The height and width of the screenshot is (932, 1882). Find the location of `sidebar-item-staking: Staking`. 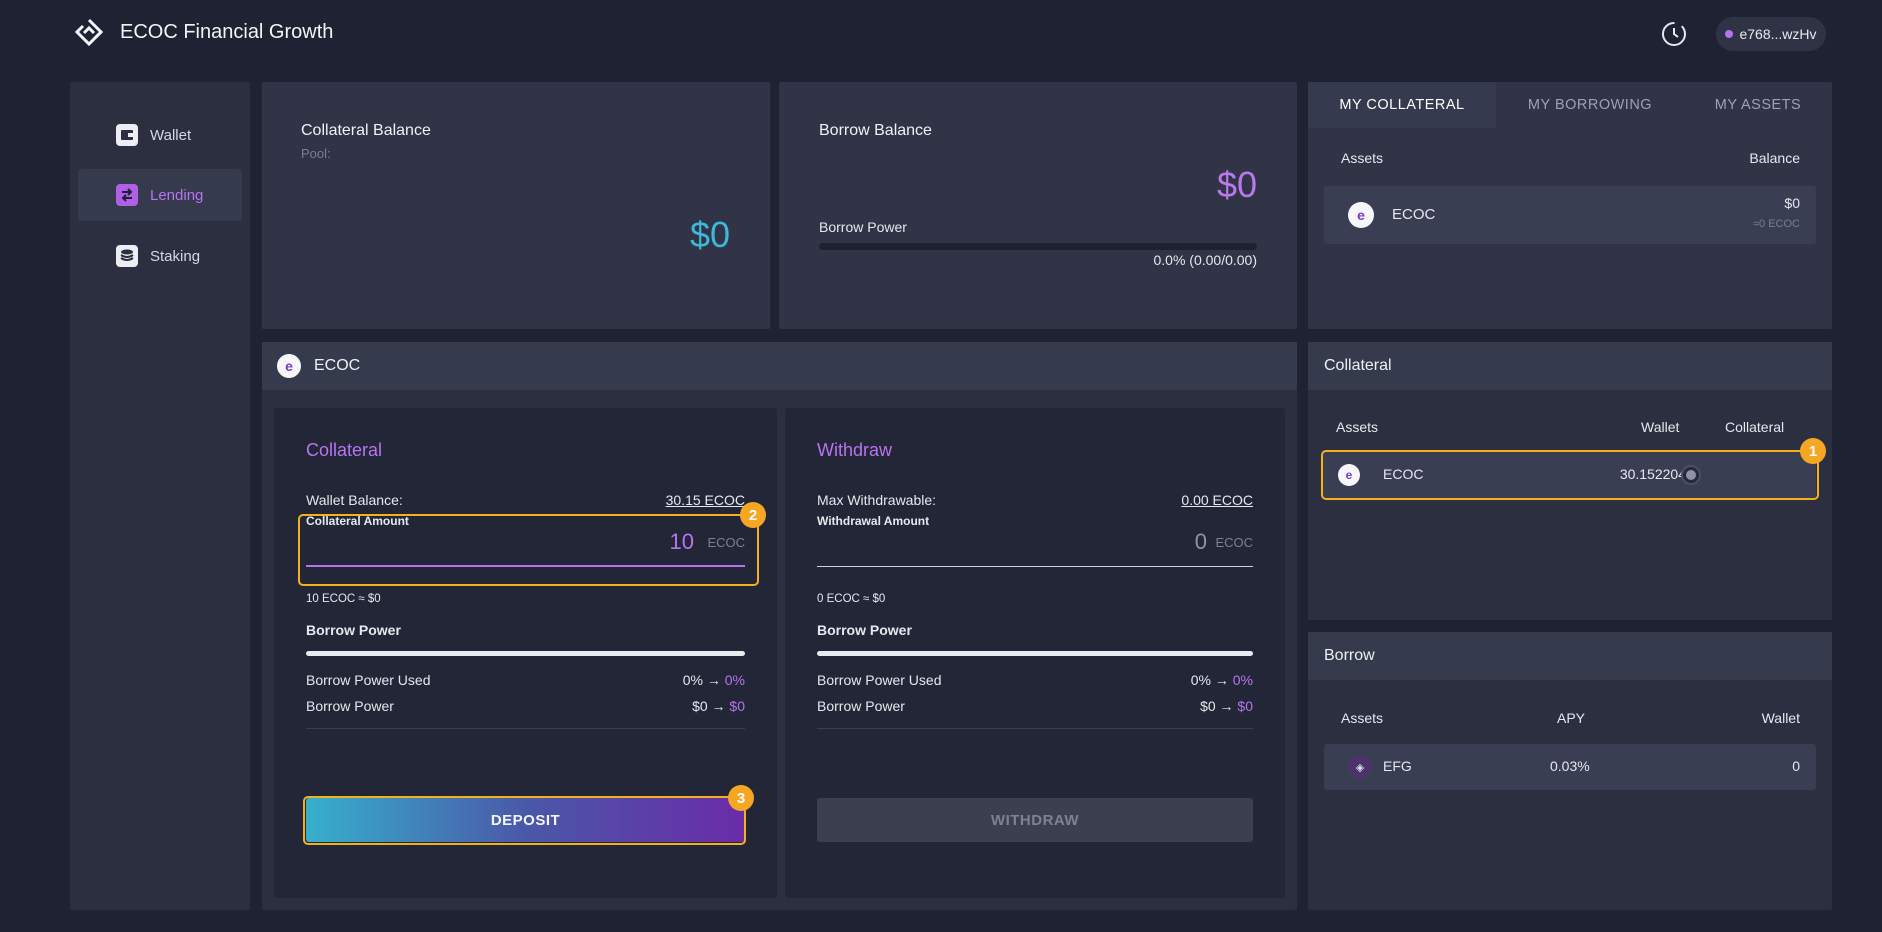

sidebar-item-staking: Staking is located at coordinates (160, 256).